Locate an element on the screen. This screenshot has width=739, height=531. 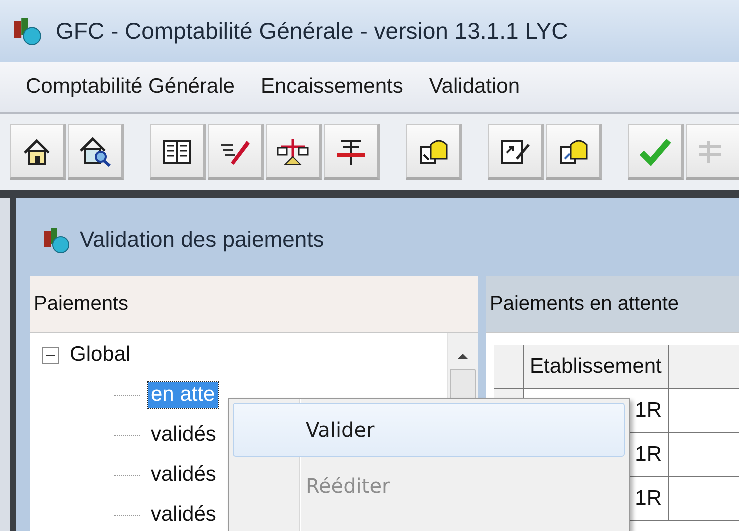
scroll-up-icon is located at coordinates (463, 356).